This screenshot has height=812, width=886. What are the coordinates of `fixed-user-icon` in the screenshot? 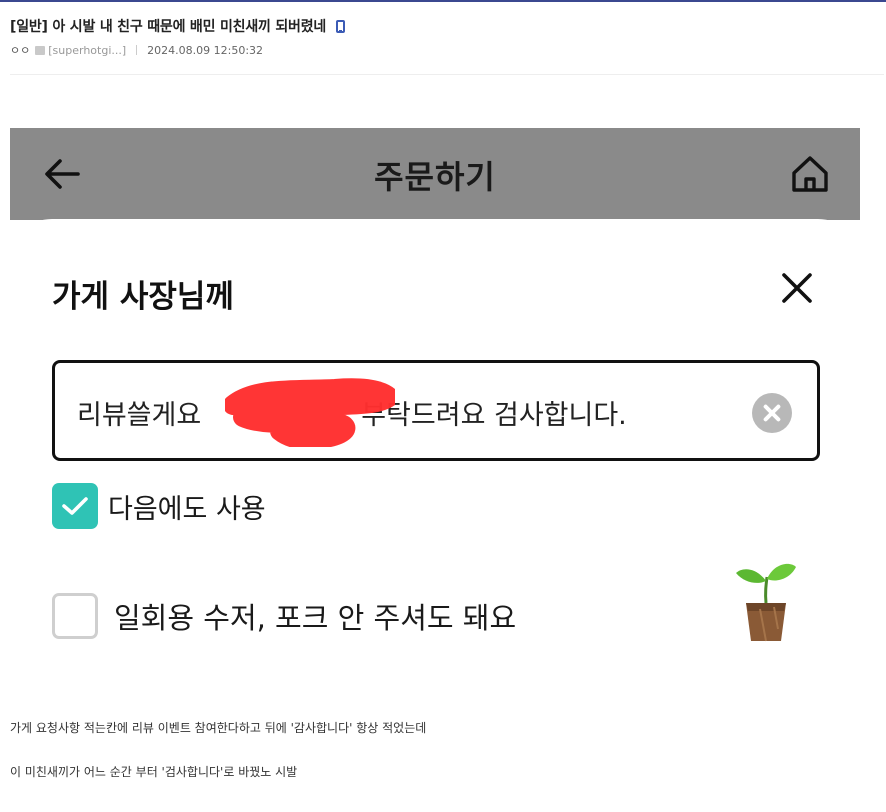 It's located at (40, 50).